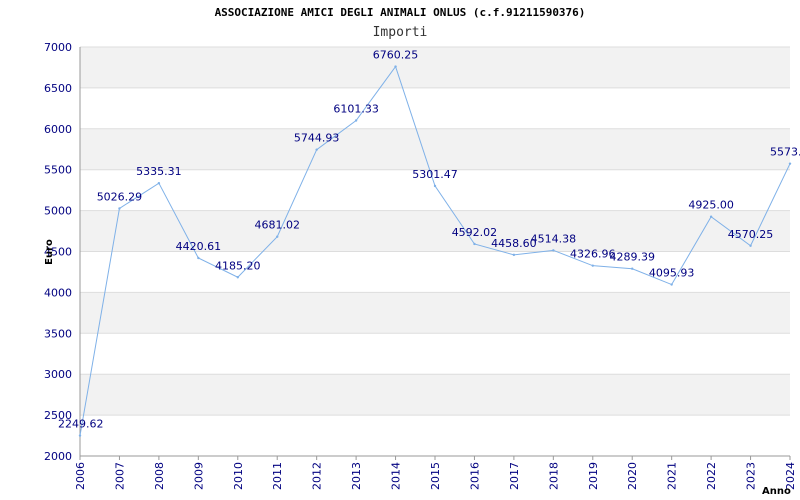 The image size is (800, 500). What do you see at coordinates (317, 476) in the screenshot?
I see `x-tick-label: 2012` at bounding box center [317, 476].